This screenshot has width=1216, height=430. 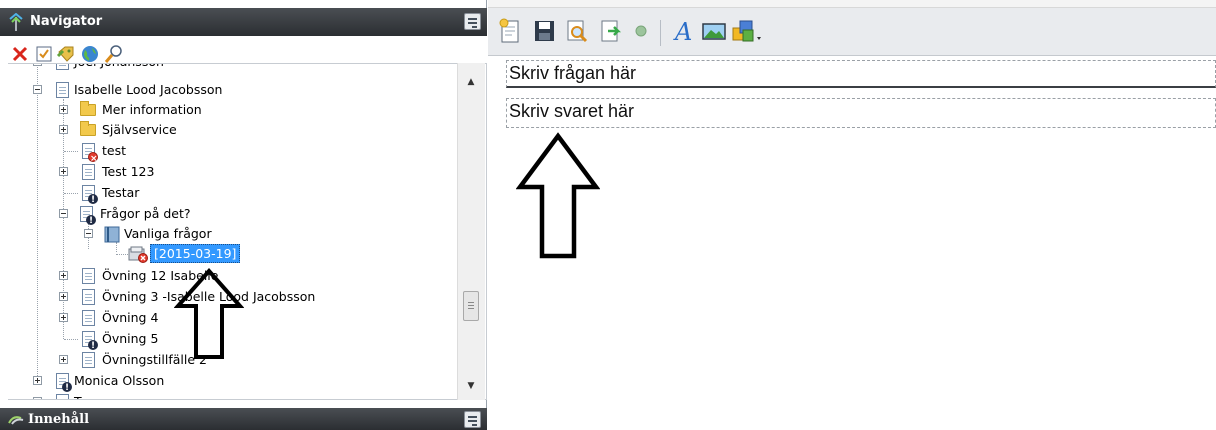 I want to click on content-menu-button, so click(x=472, y=419).